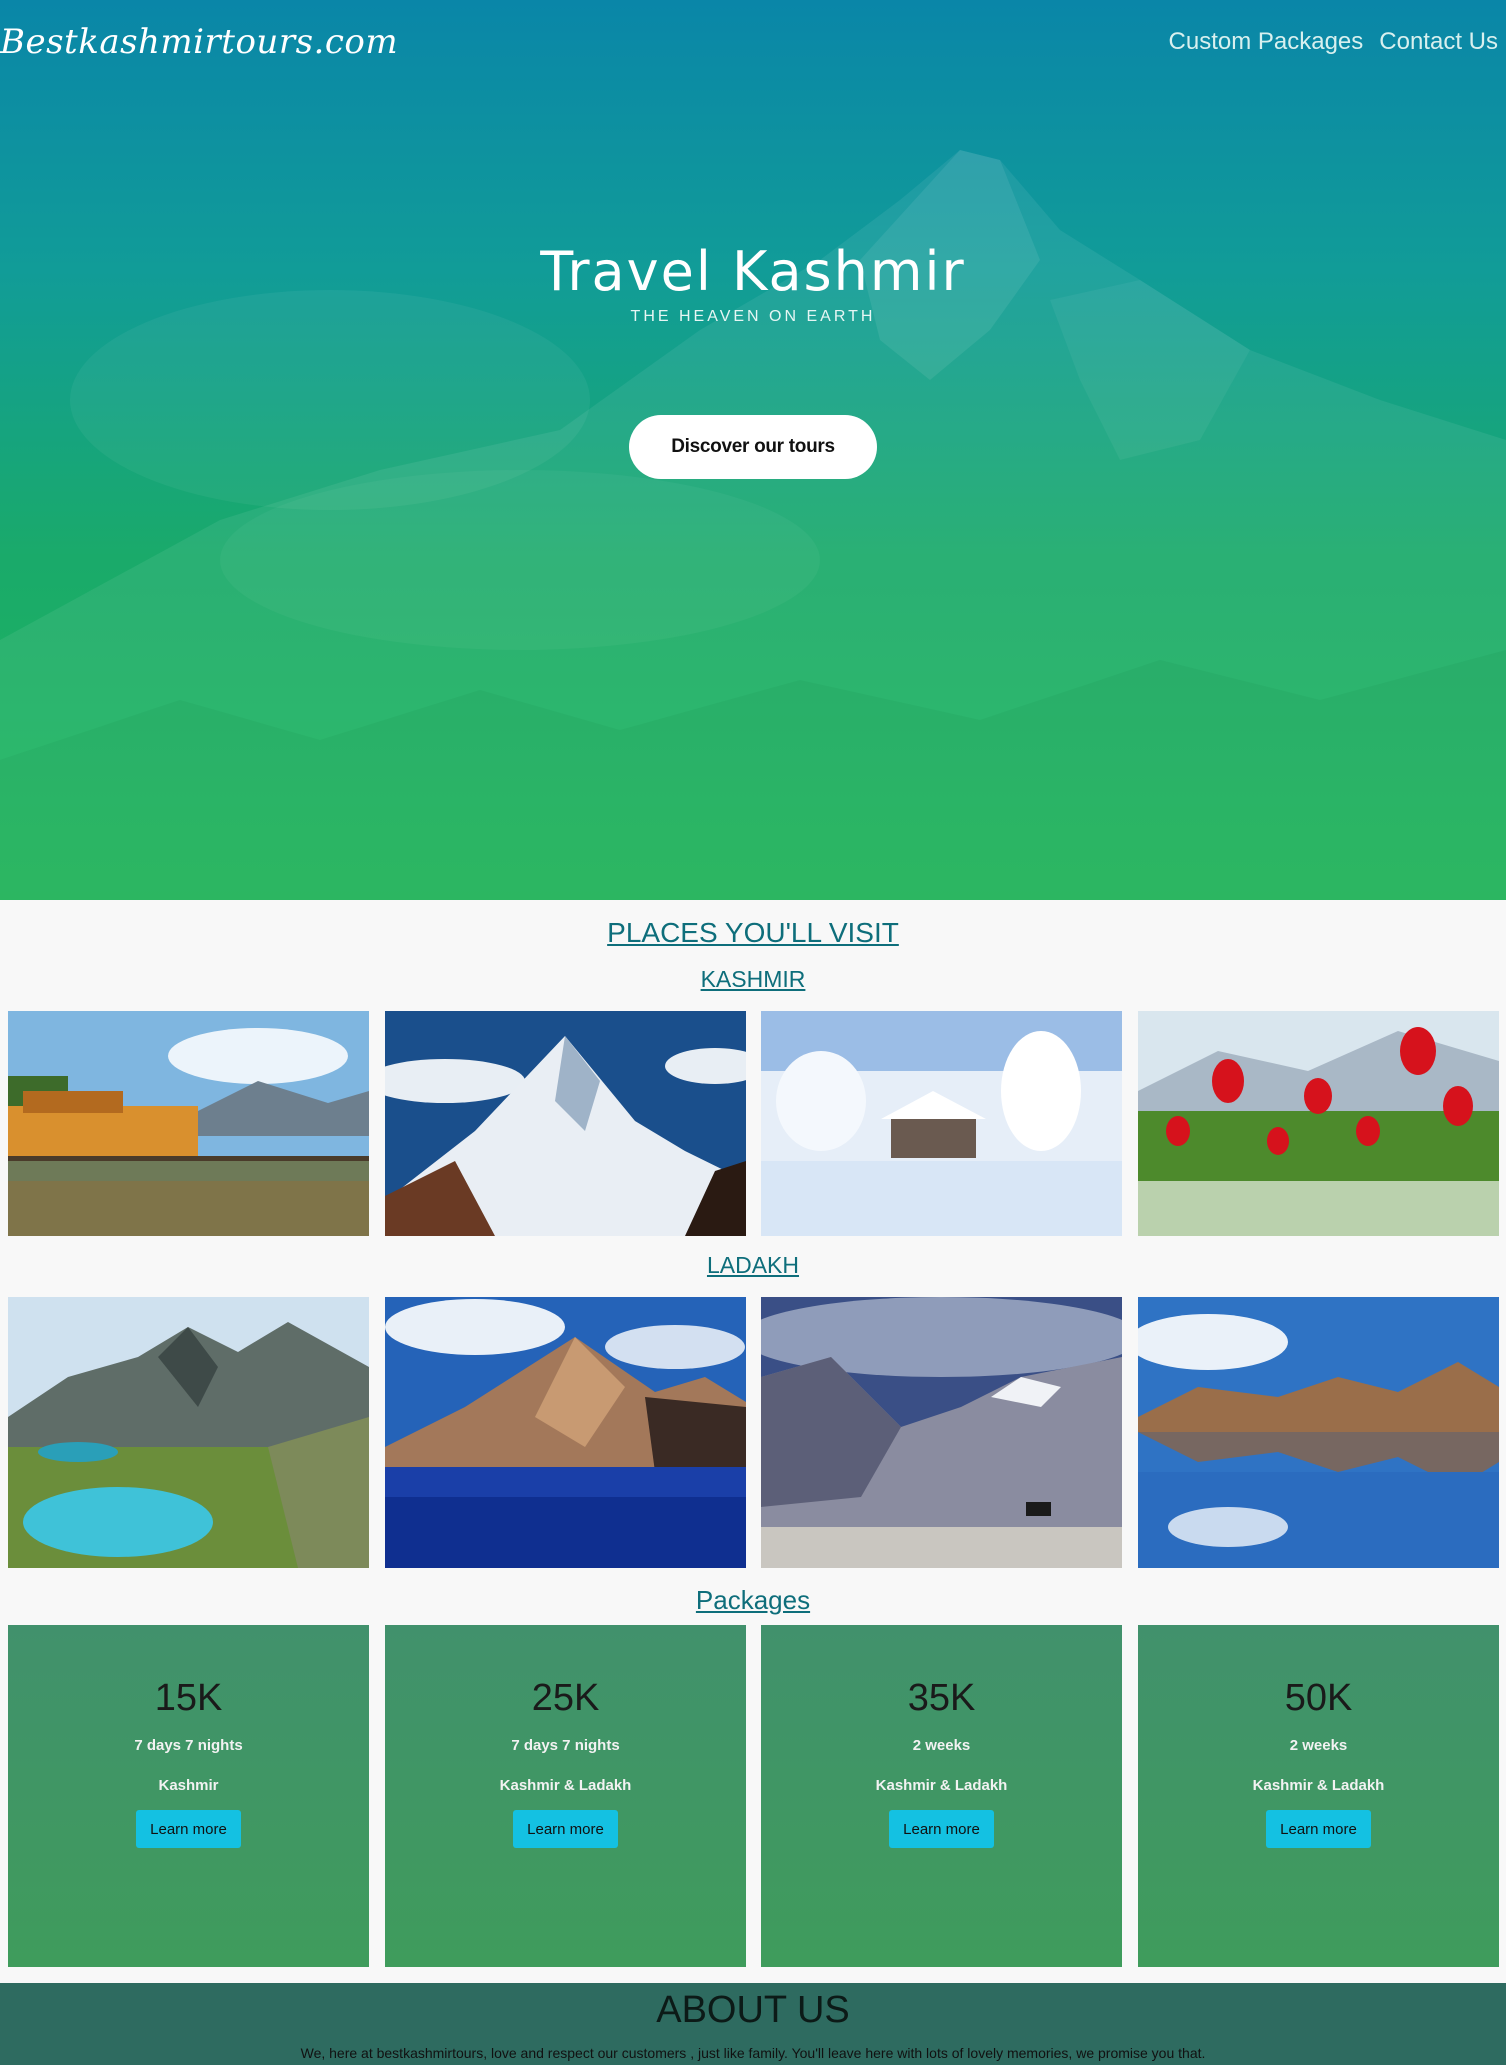  I want to click on kashmir-houseboats-image, so click(188, 1123).